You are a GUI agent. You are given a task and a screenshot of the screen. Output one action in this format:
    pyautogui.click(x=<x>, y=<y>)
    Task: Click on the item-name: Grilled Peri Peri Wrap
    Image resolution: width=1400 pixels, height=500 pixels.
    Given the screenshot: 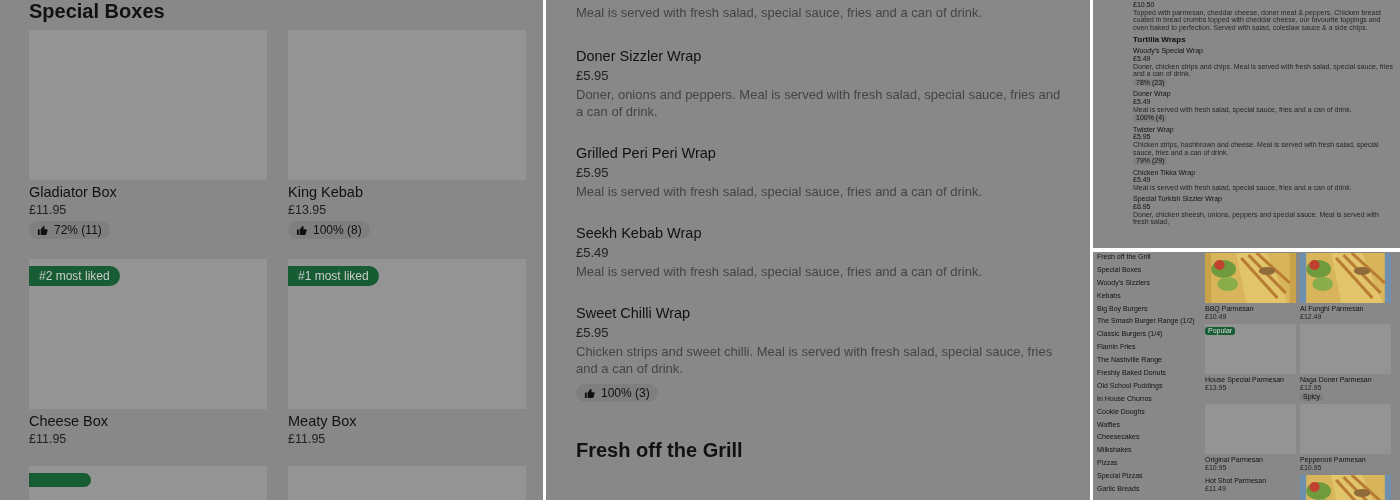 What is the action you would take?
    pyautogui.click(x=646, y=153)
    